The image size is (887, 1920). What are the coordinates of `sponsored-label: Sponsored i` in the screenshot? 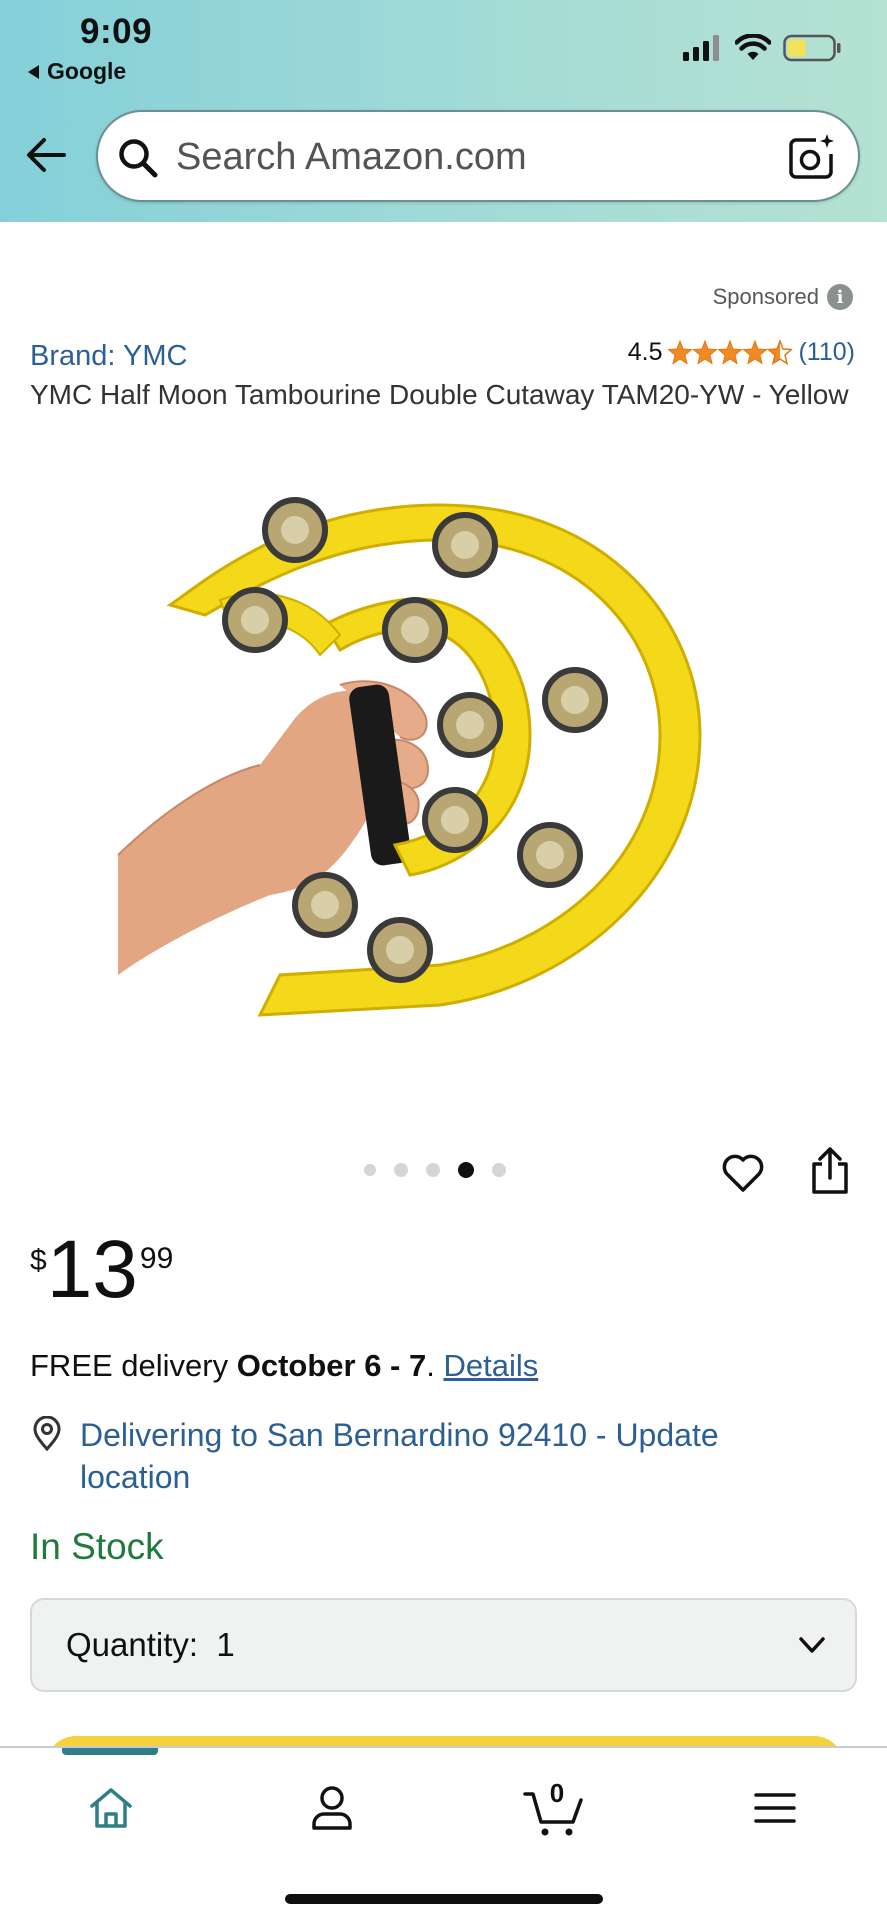 It's located at (783, 297).